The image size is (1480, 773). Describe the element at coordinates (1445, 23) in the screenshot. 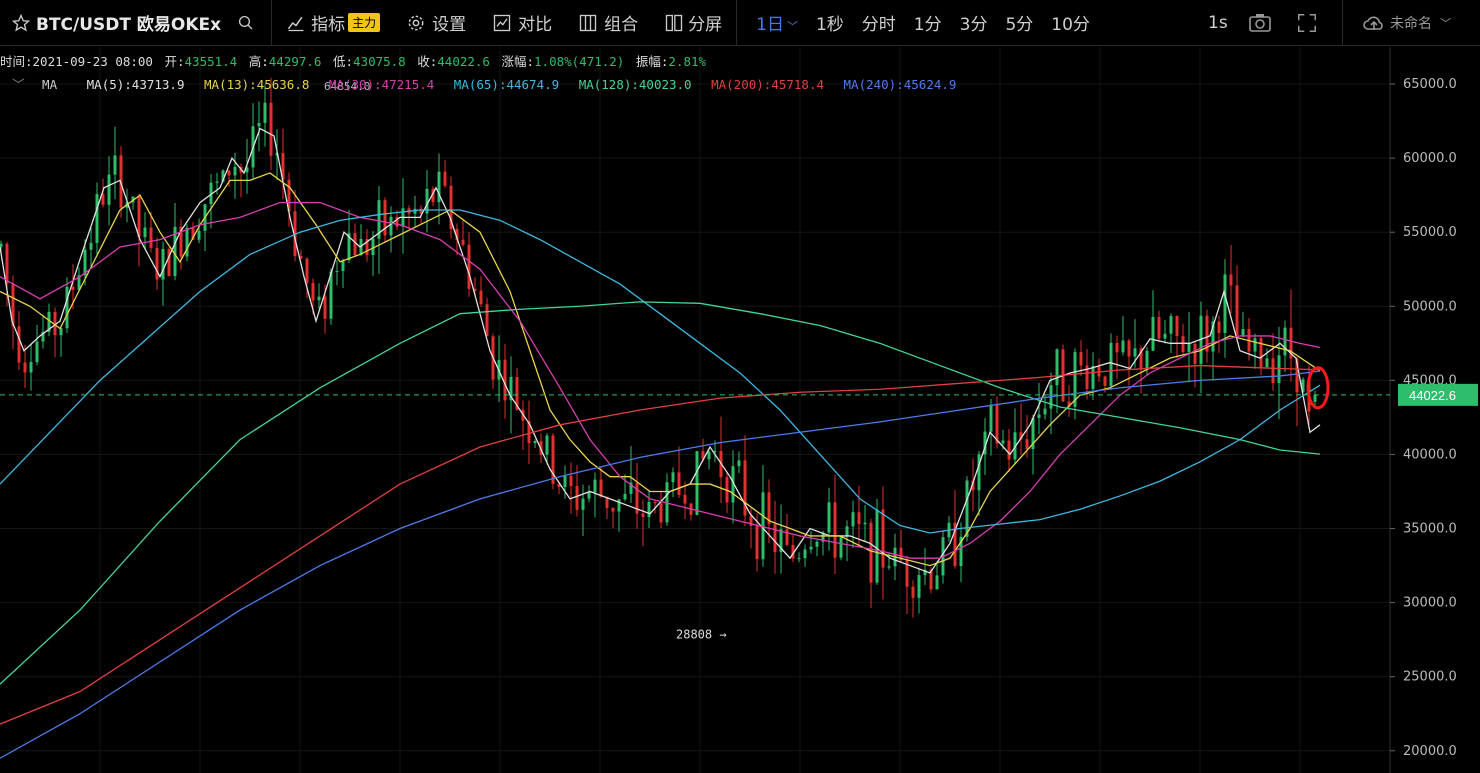

I see `chevron-down-icon: ﹀` at that location.